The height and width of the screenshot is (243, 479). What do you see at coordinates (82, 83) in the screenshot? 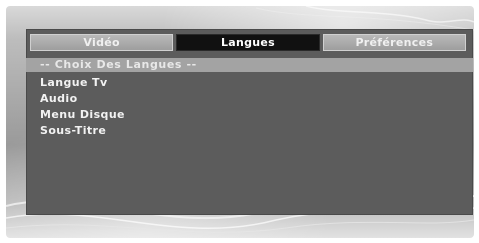
I see `menu-item-langue-tv: Langue Tv` at bounding box center [82, 83].